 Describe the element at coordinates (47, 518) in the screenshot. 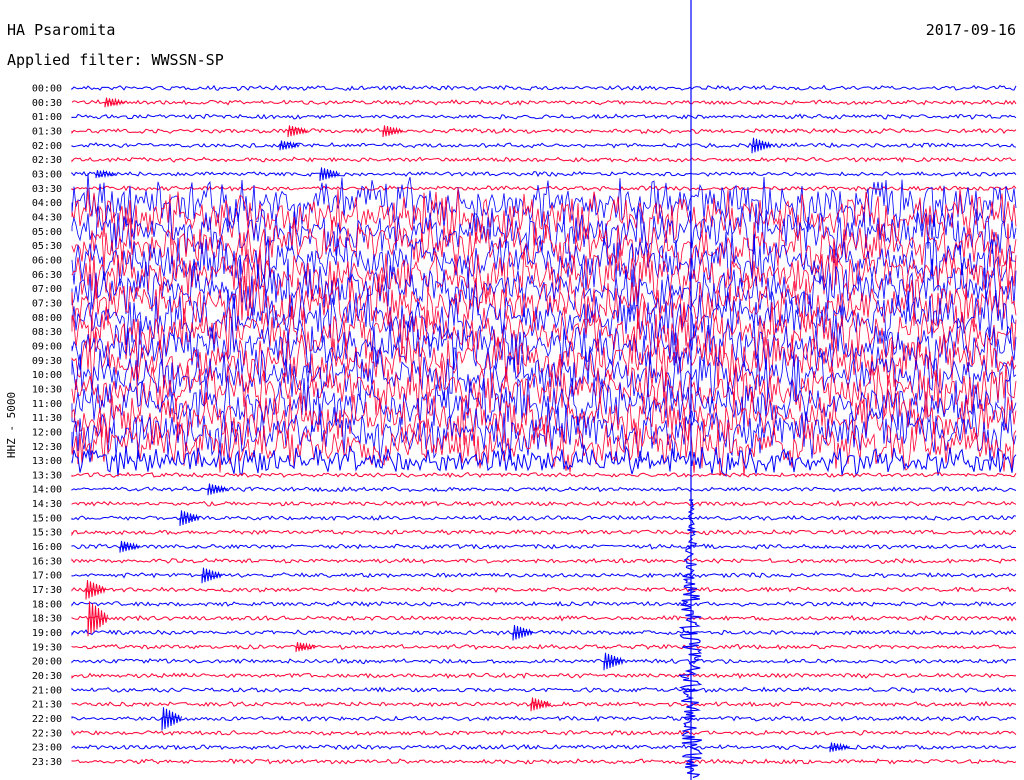

I see `time-label: 15:00` at that location.